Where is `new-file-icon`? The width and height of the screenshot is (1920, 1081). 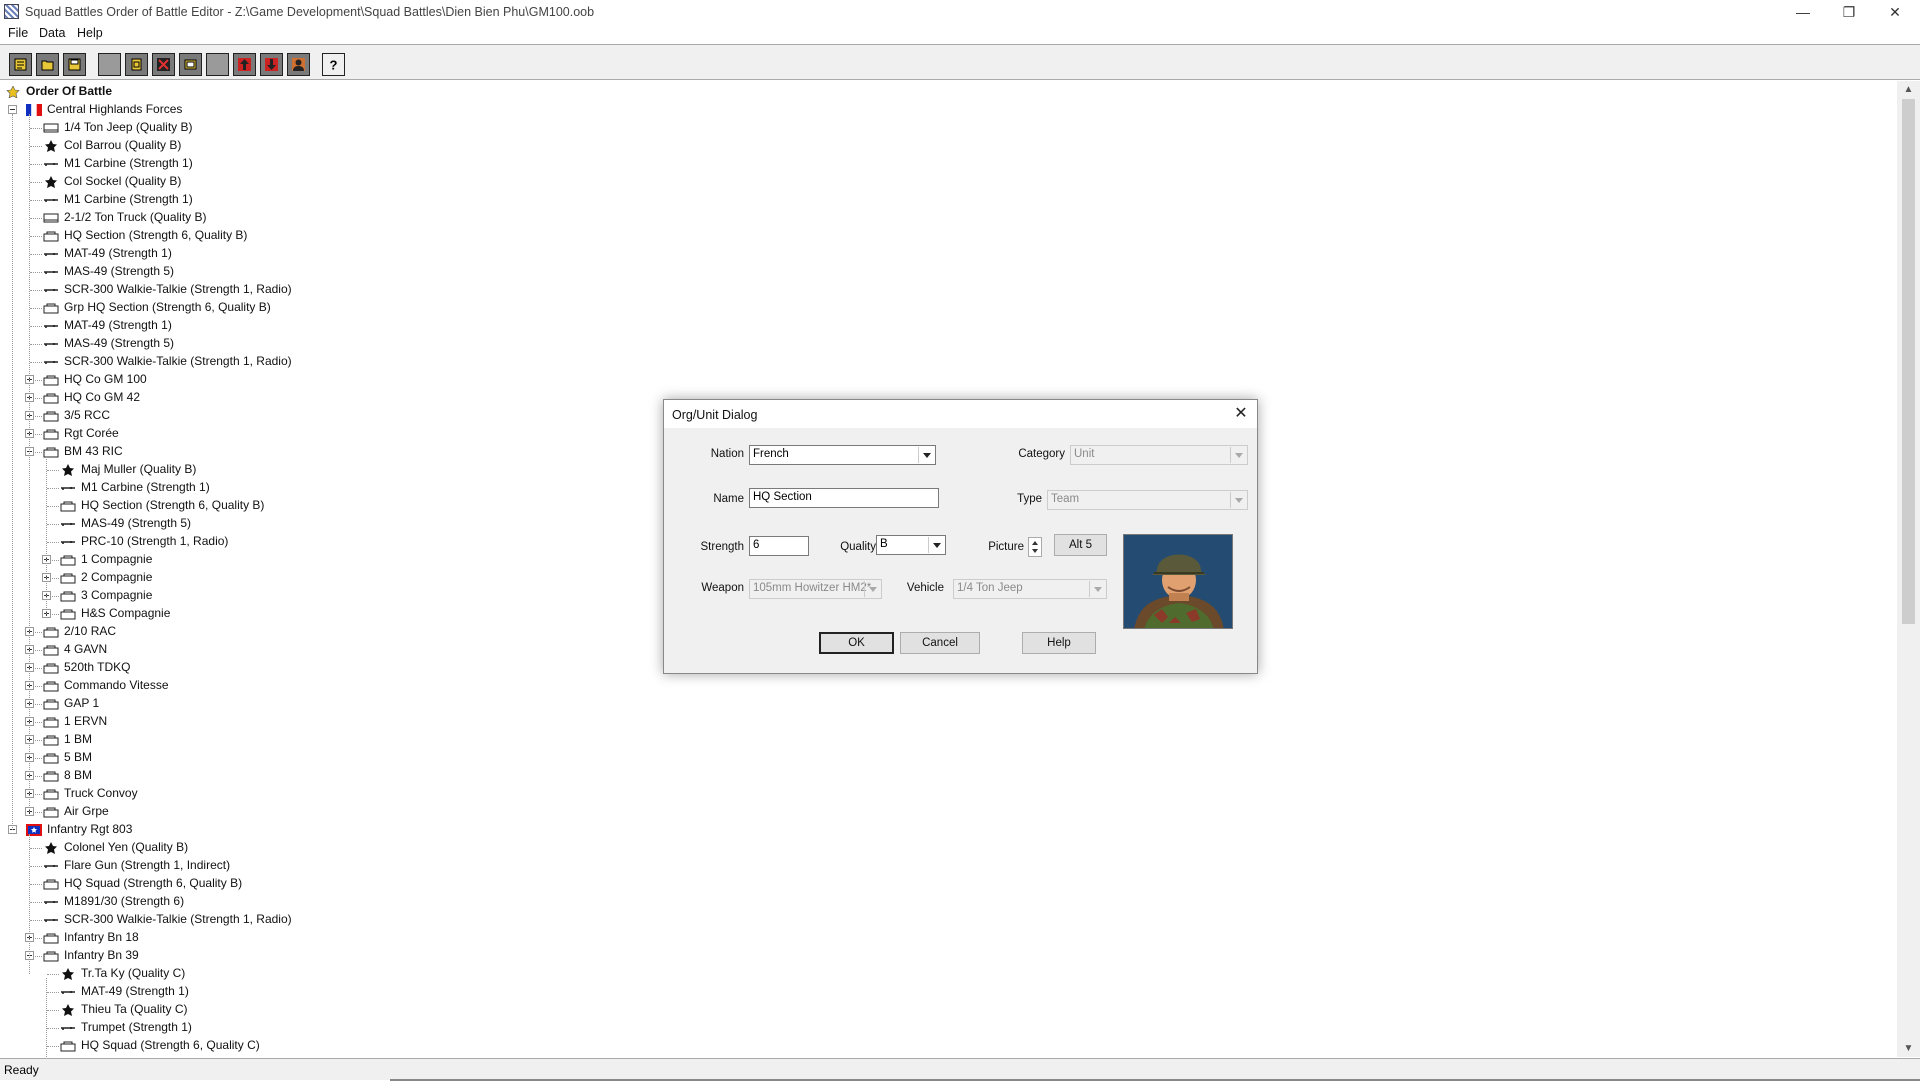 new-file-icon is located at coordinates (20, 64).